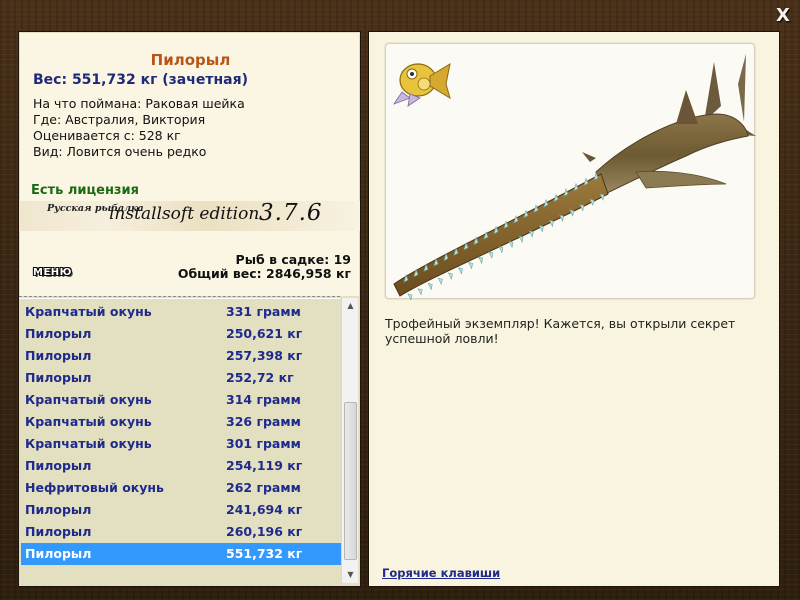  What do you see at coordinates (264, 333) in the screenshot?
I see `list-item-weight: 250,621 кг` at bounding box center [264, 333].